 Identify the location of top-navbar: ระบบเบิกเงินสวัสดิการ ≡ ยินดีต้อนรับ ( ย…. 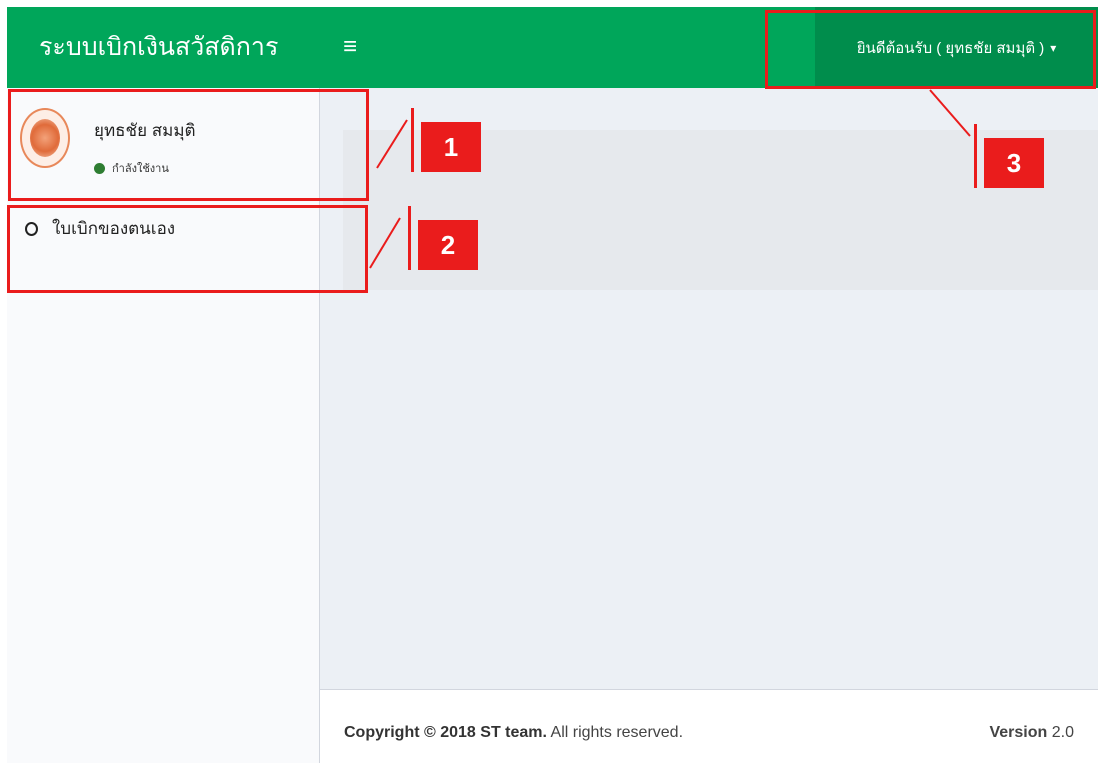
(552, 47).